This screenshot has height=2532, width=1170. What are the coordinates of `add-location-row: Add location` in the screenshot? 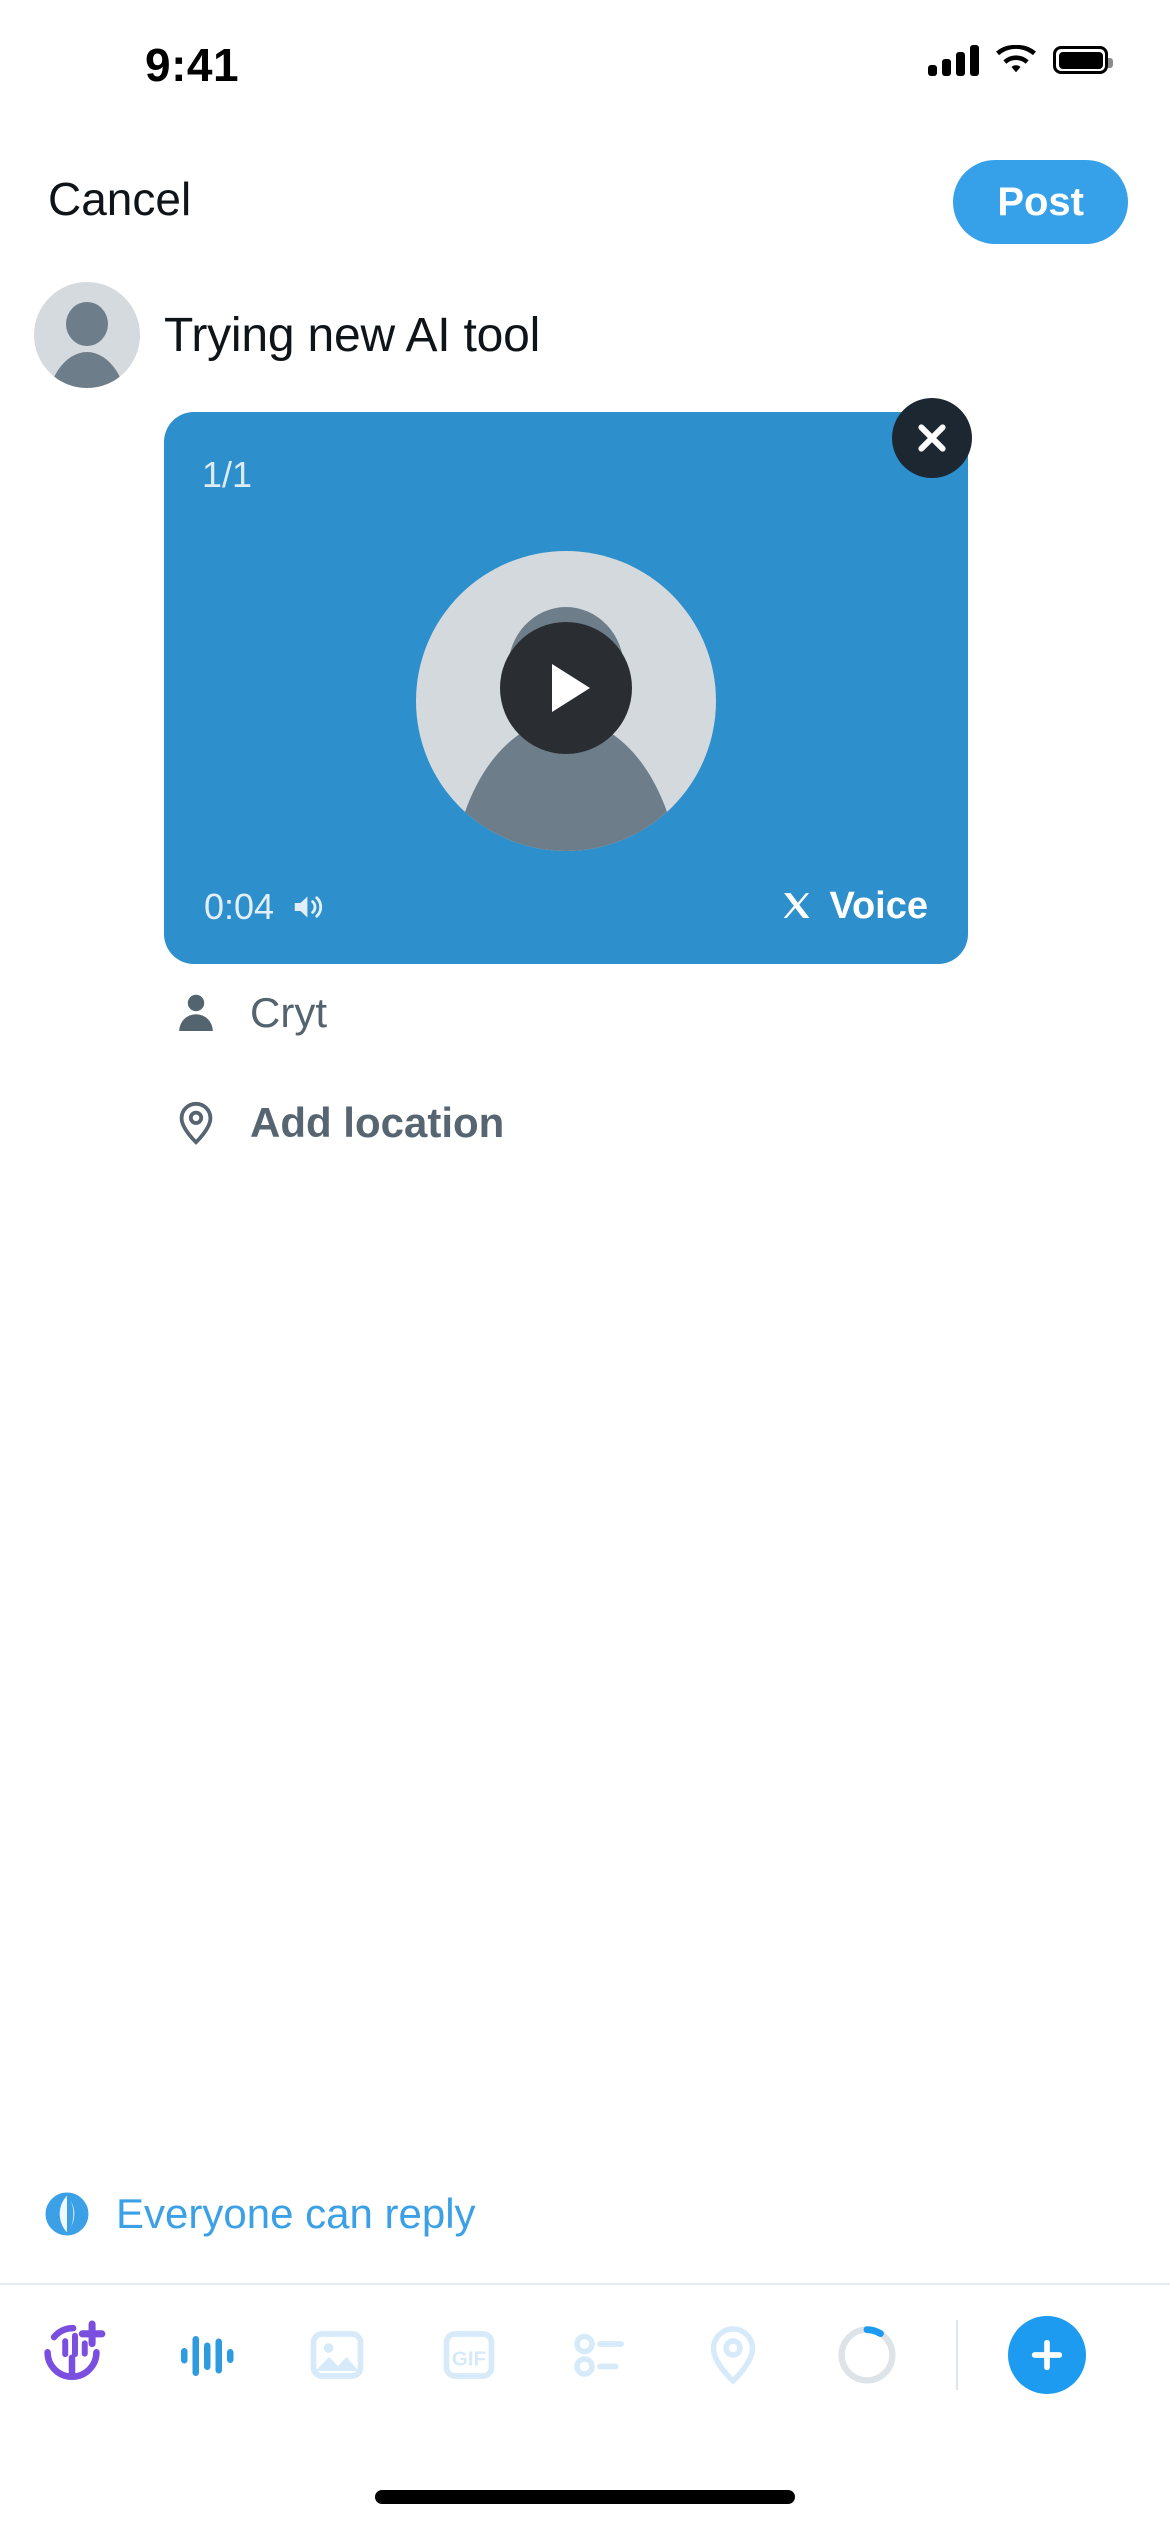 It's located at (336, 1123).